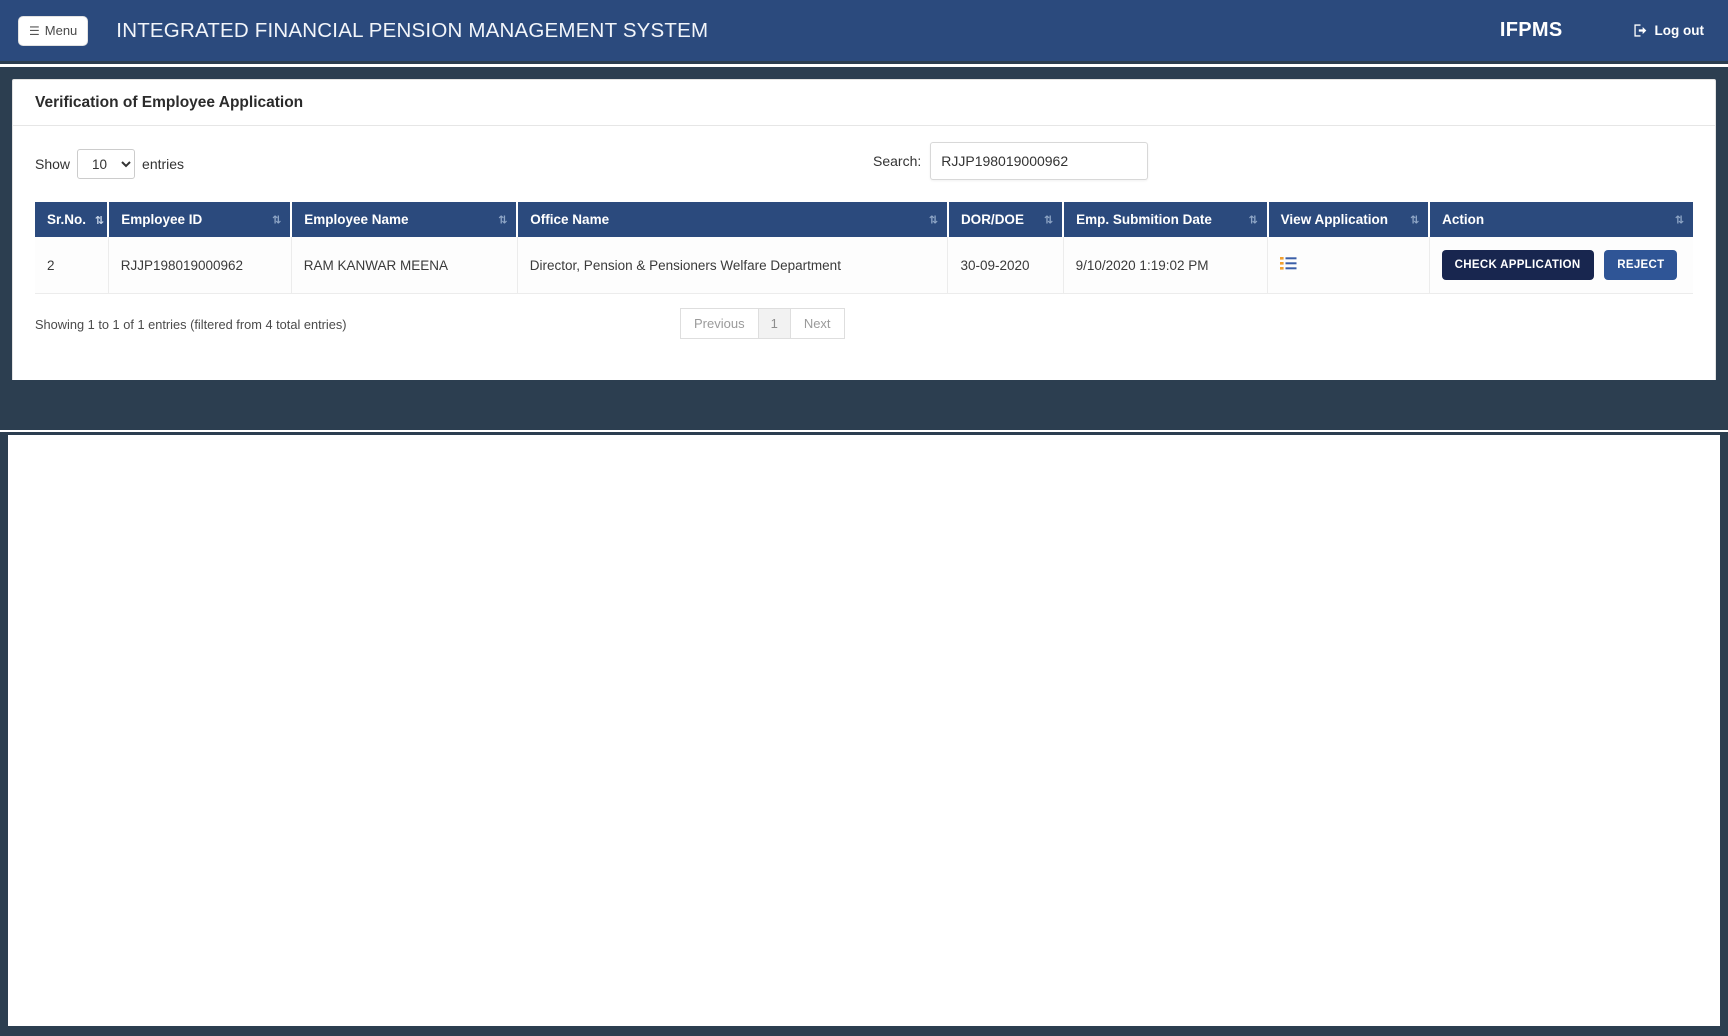 The image size is (1728, 1036). What do you see at coordinates (356, 219) in the screenshot?
I see `column-label: Employee Name` at bounding box center [356, 219].